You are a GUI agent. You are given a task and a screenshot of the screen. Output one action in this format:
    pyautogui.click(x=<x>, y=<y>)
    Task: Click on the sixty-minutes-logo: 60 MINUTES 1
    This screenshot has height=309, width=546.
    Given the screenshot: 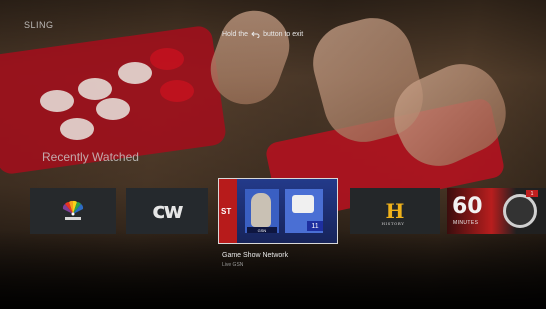 What is the action you would take?
    pyautogui.click(x=496, y=211)
    